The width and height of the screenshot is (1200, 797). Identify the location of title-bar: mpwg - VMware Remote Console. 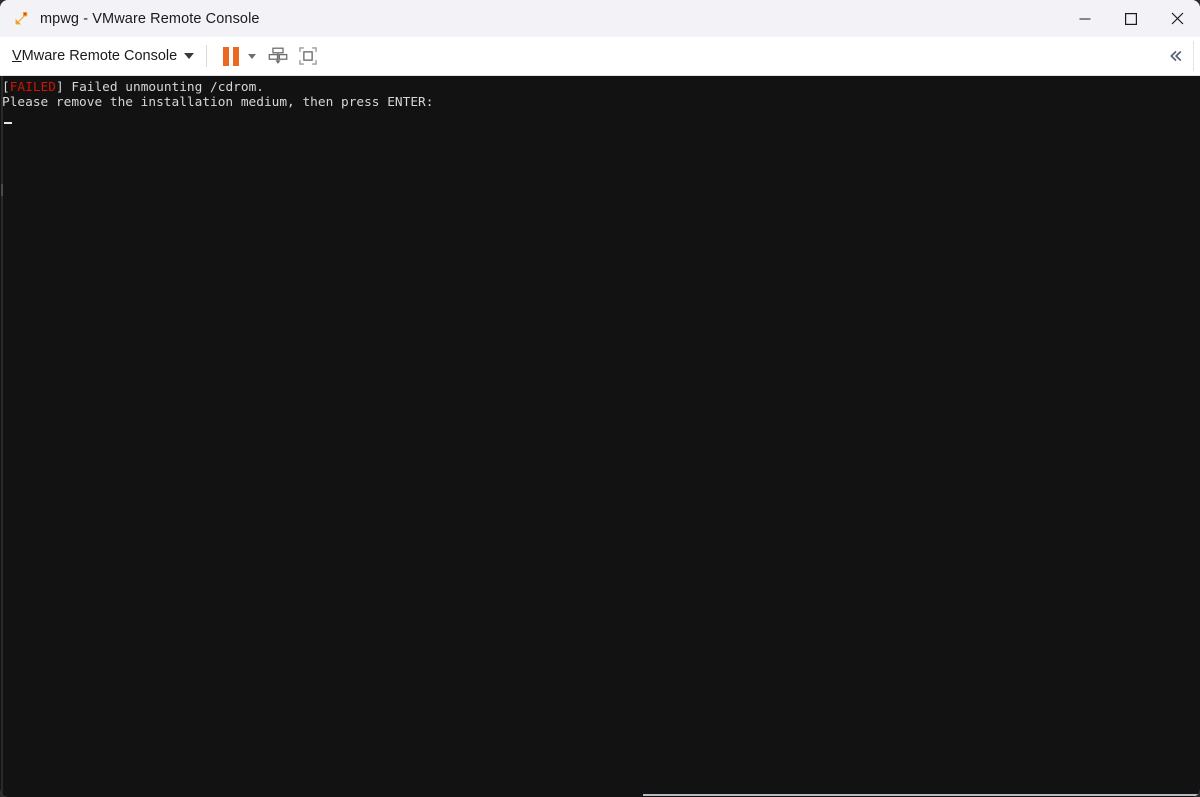
(600, 18).